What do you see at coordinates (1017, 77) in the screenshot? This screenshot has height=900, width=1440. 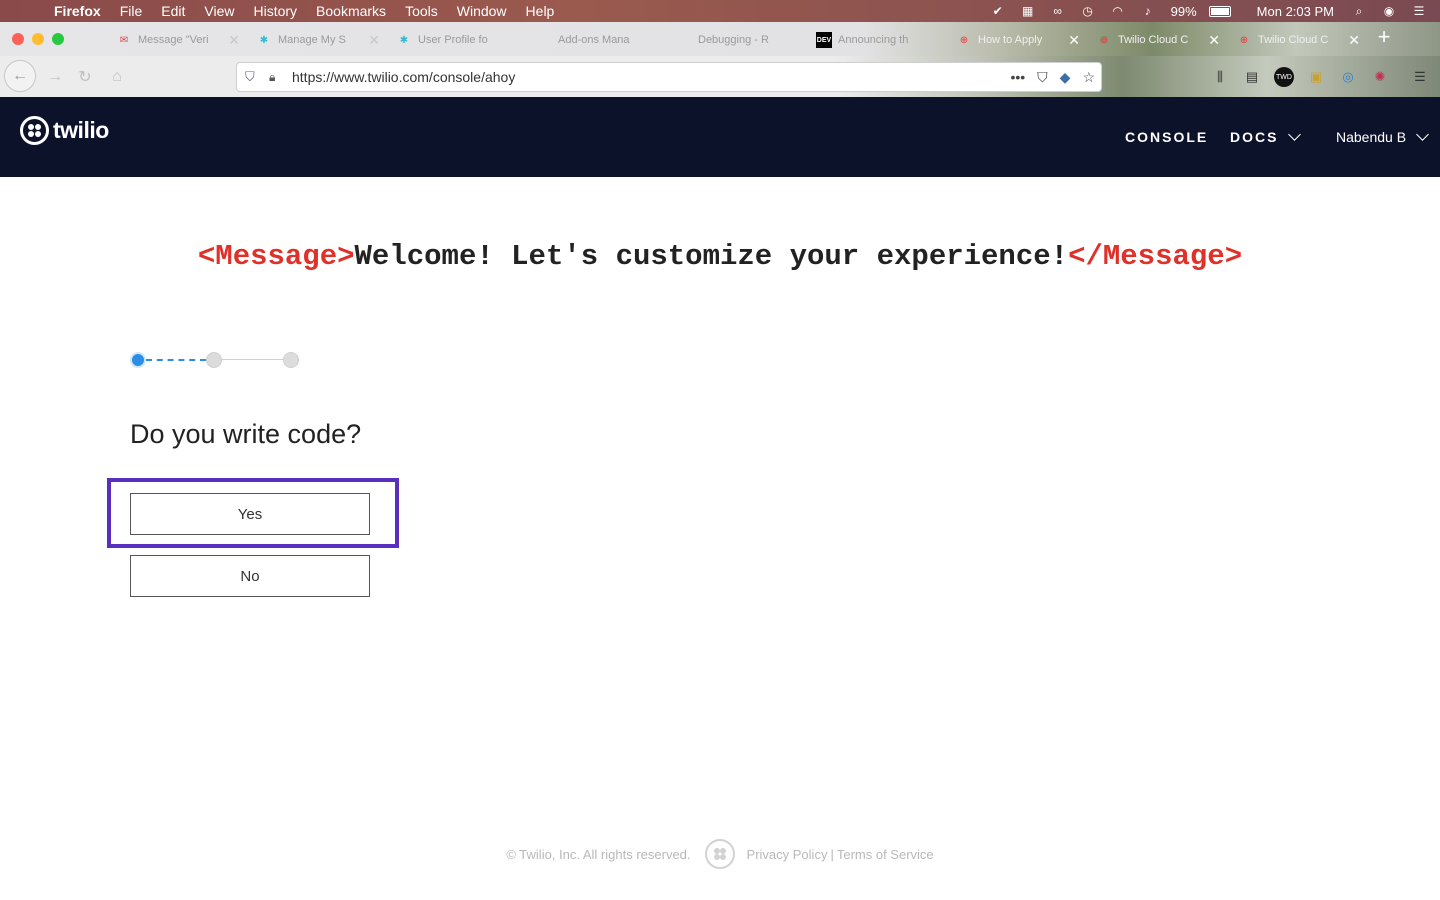 I see `page-actions-icon: •••` at bounding box center [1017, 77].